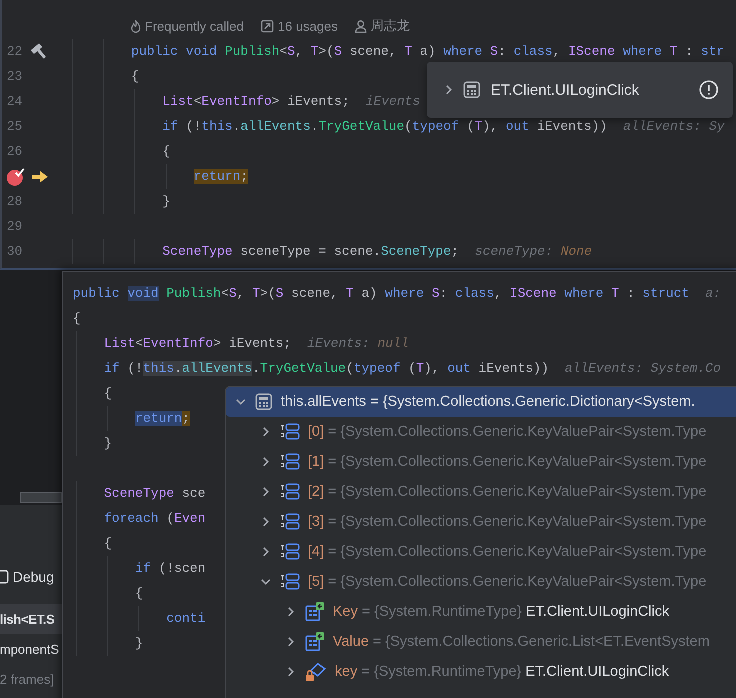 This screenshot has height=698, width=736. Describe the element at coordinates (267, 26) in the screenshot. I see `usages-icon` at that location.